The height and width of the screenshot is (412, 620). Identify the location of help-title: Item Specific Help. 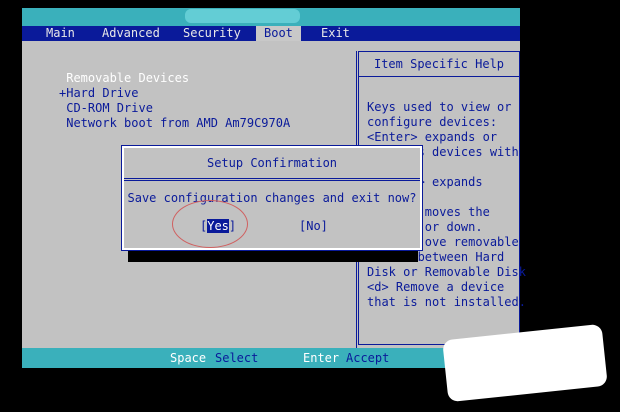
(439, 64).